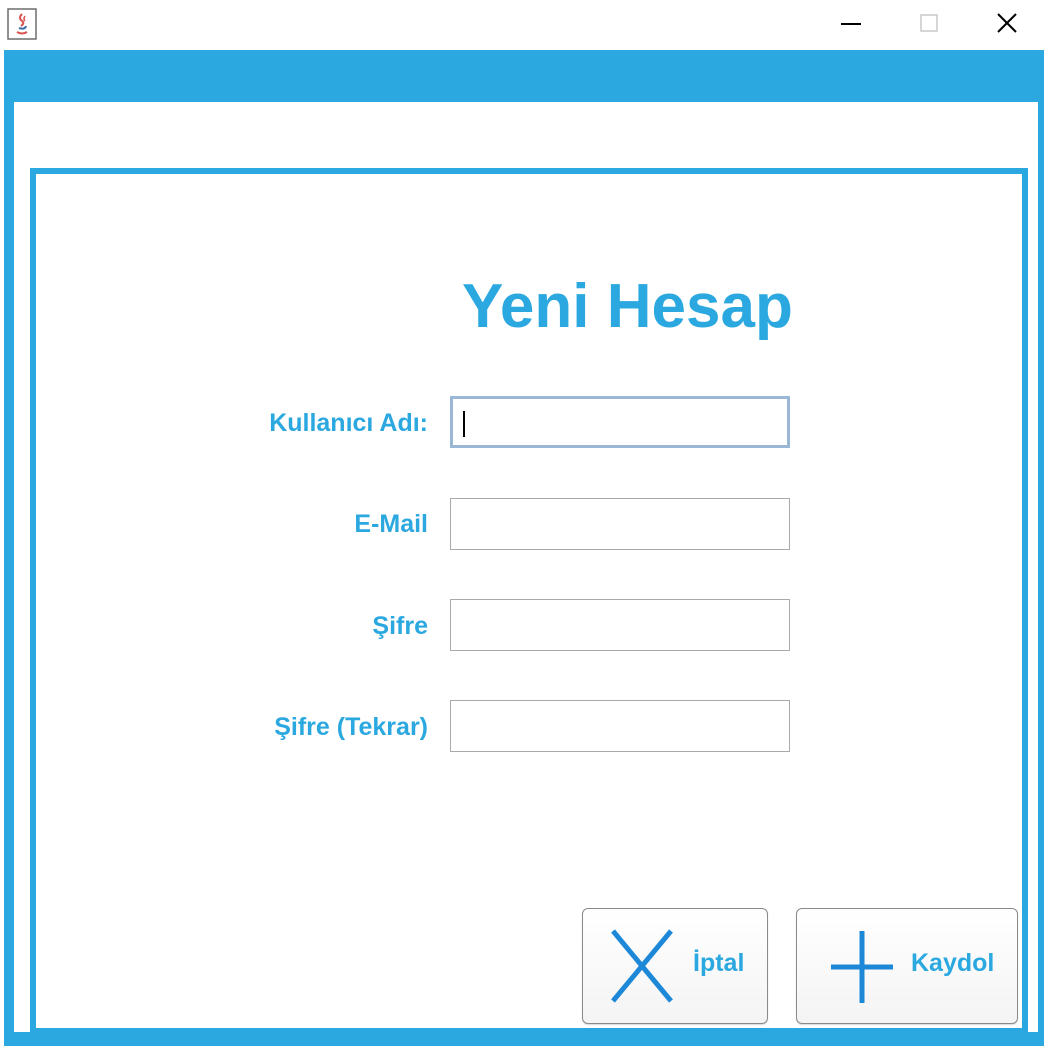  Describe the element at coordinates (620, 524) in the screenshot. I see `email-input` at that location.